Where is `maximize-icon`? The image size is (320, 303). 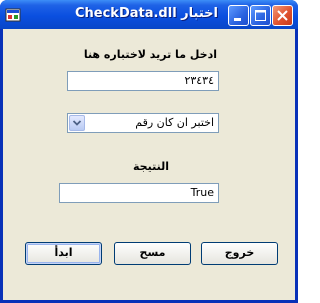
maximize-icon is located at coordinates (260, 15).